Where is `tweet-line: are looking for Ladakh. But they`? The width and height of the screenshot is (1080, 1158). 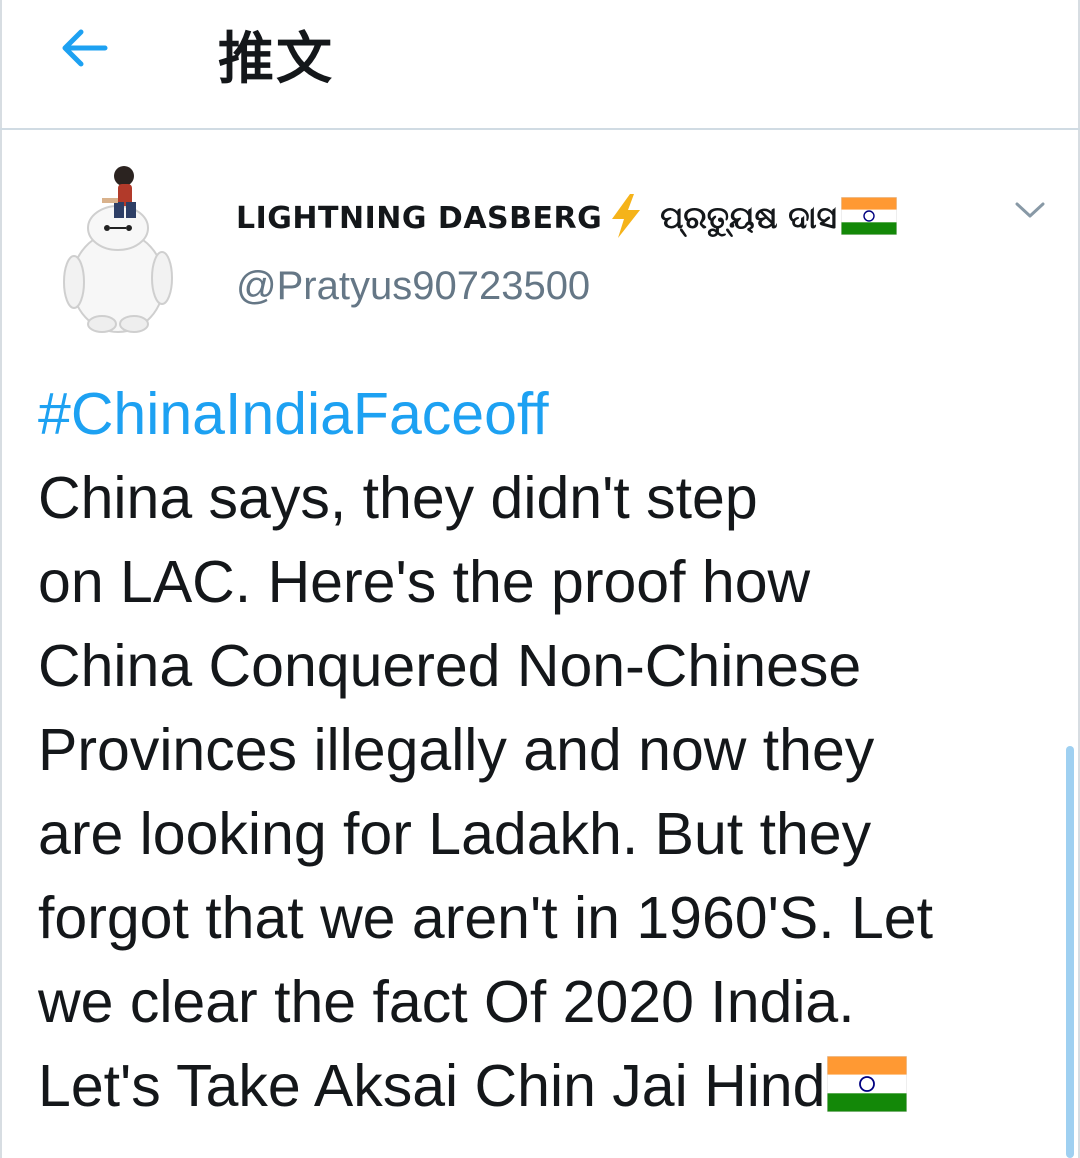 tweet-line: are looking for Ladakh. But they is located at coordinates (455, 834).